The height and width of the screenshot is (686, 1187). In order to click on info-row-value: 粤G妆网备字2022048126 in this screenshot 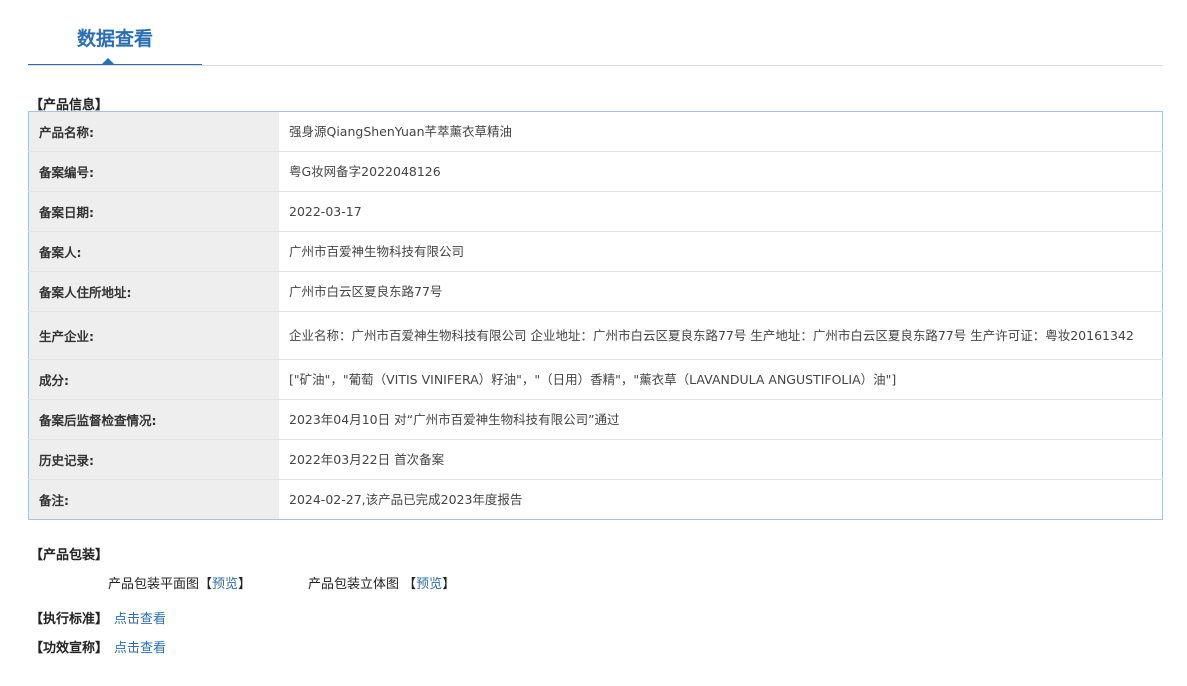, I will do `click(721, 171)`.